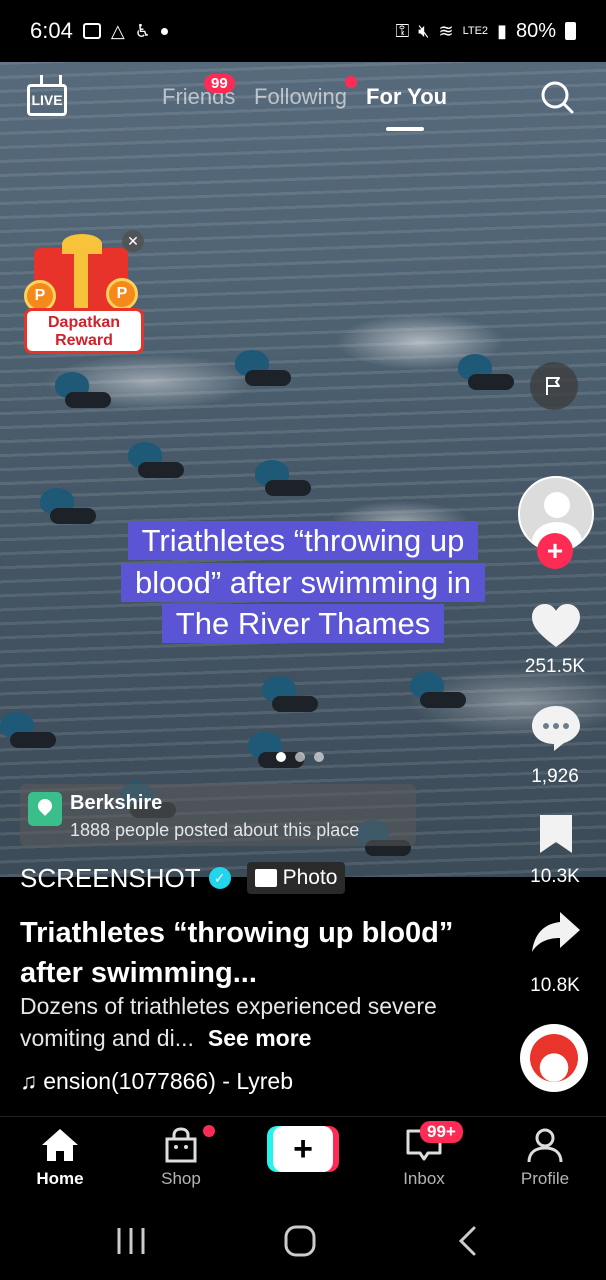 The image size is (606, 1280). I want to click on live-label: LIVE, so click(47, 100).